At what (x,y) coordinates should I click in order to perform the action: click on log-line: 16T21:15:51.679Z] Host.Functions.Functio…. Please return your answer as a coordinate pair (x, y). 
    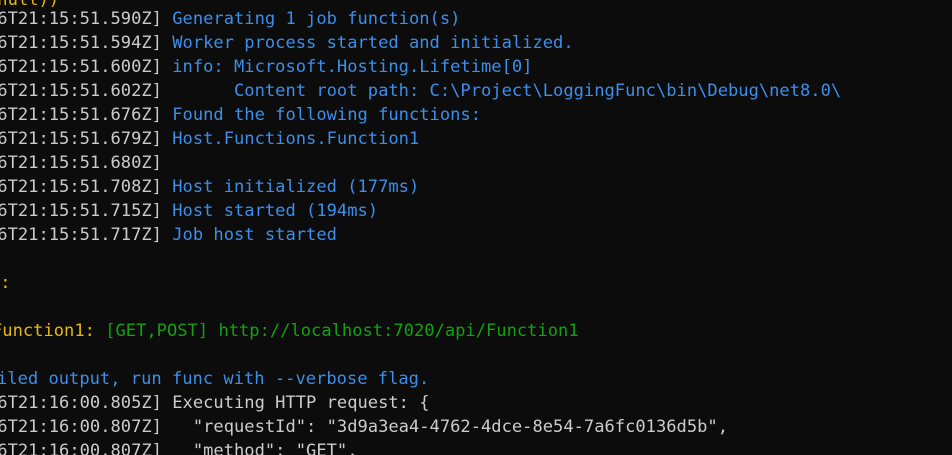
    Looking at the image, I should click on (209, 139).